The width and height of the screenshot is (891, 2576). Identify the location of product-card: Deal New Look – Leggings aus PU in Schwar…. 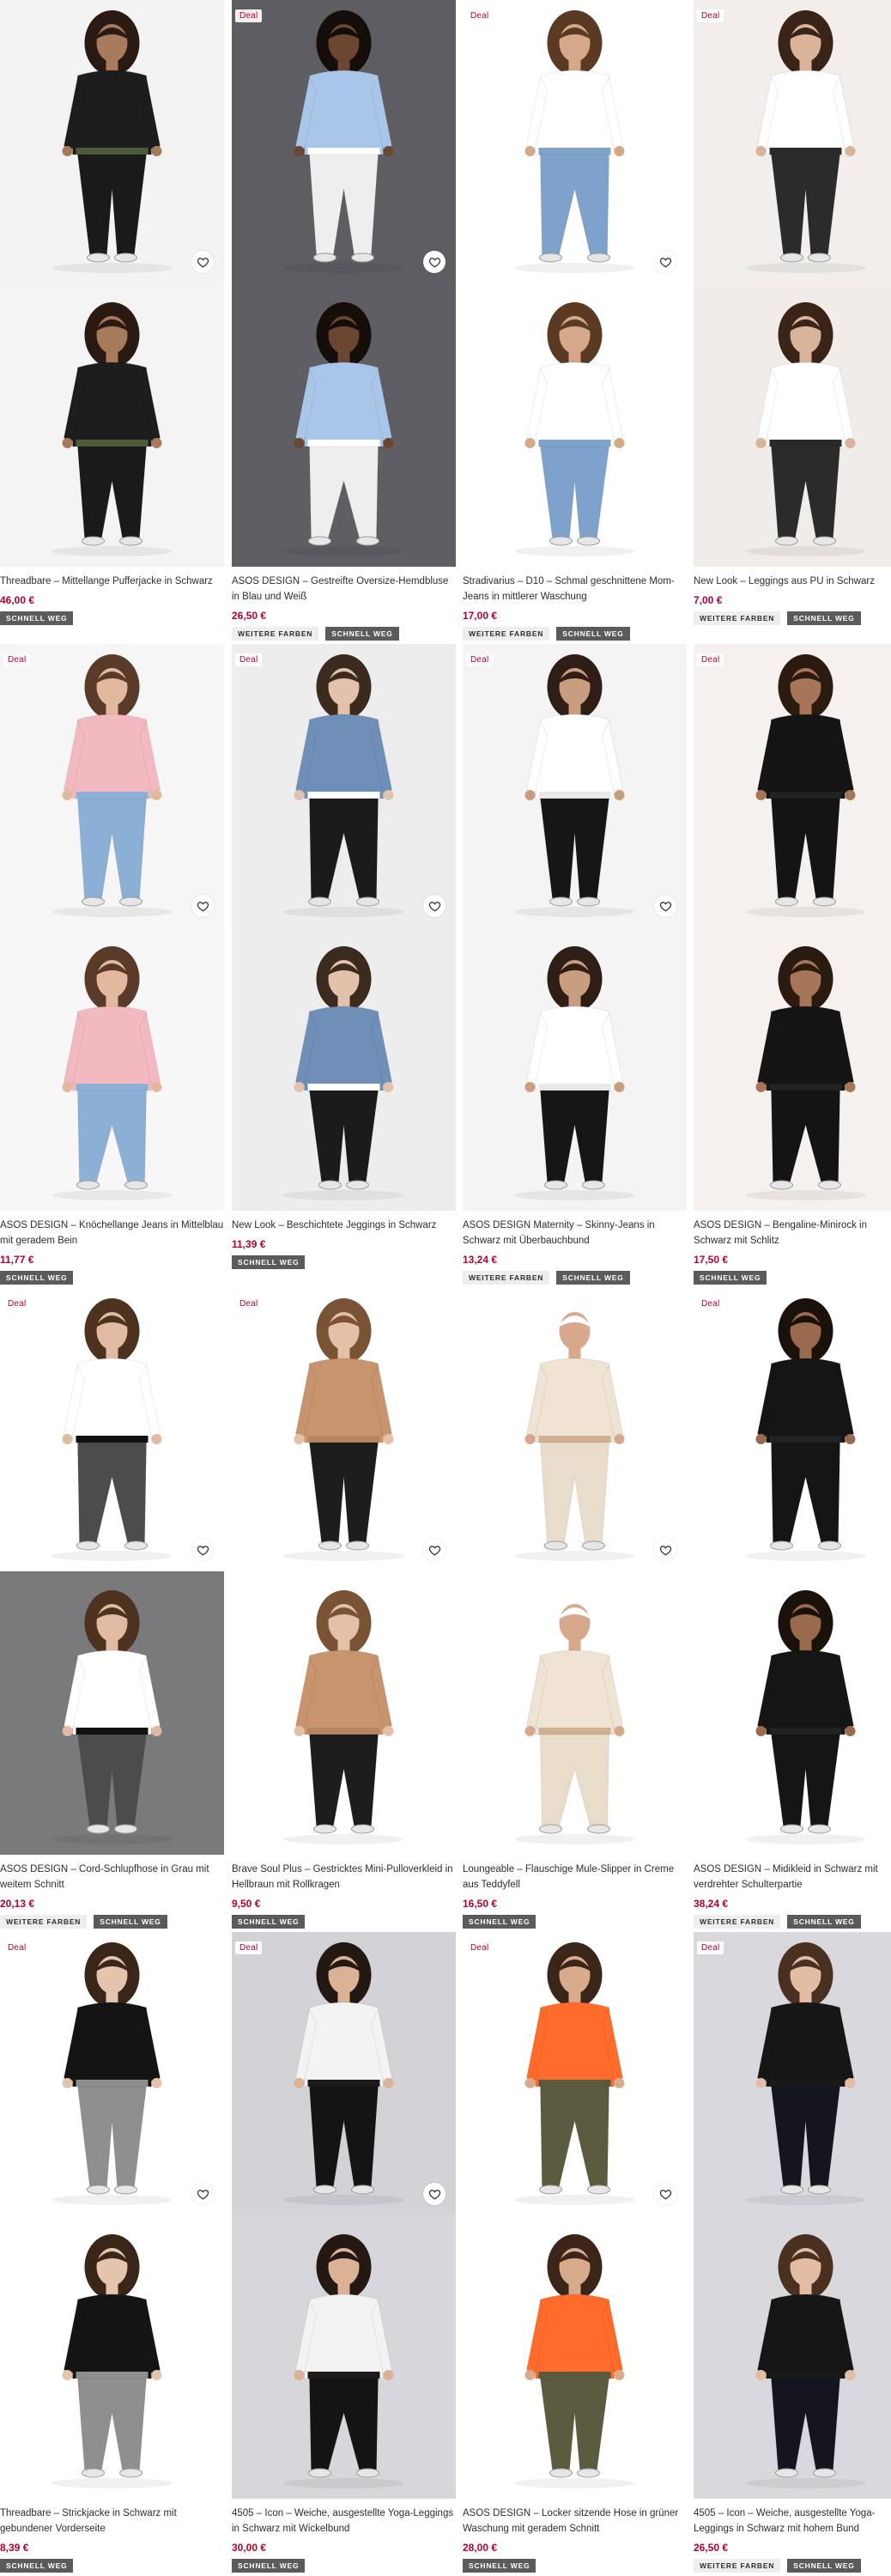
(793, 312).